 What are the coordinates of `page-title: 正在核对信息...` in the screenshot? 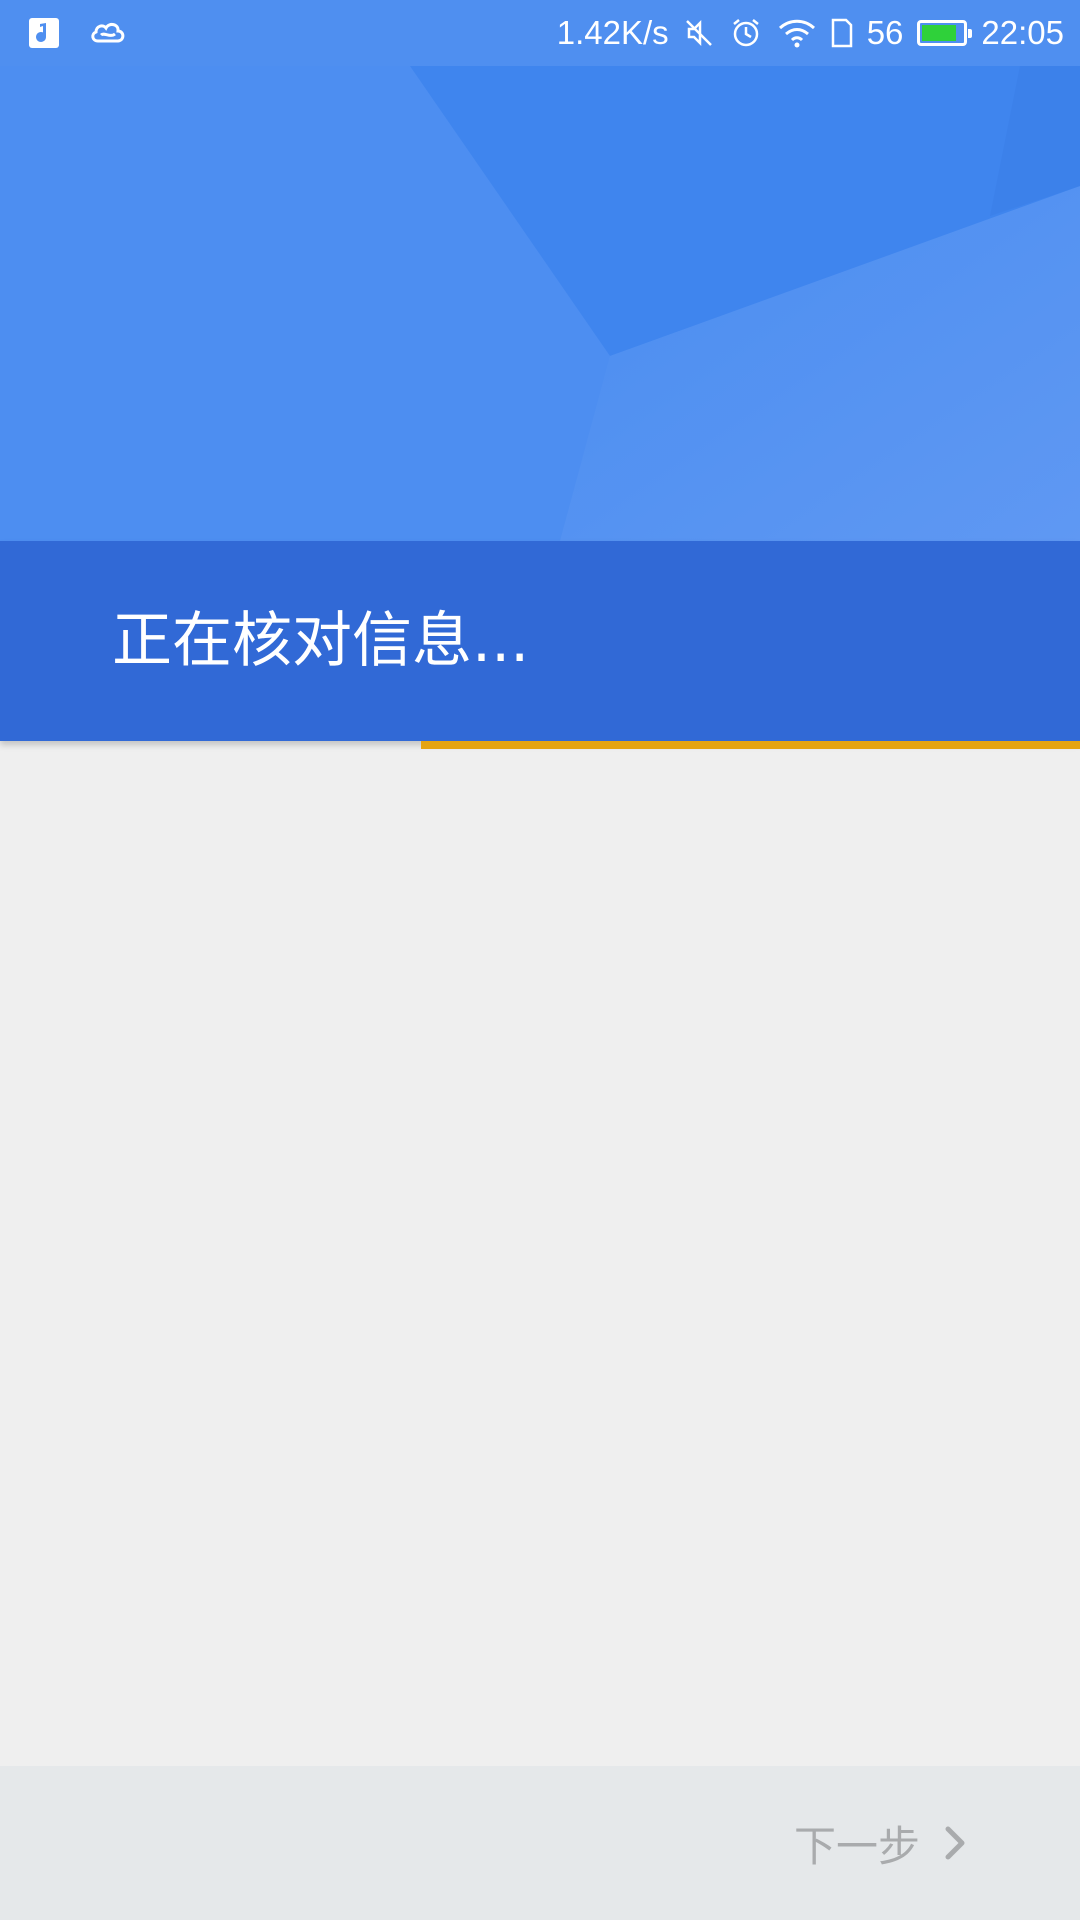 It's located at (321, 641).